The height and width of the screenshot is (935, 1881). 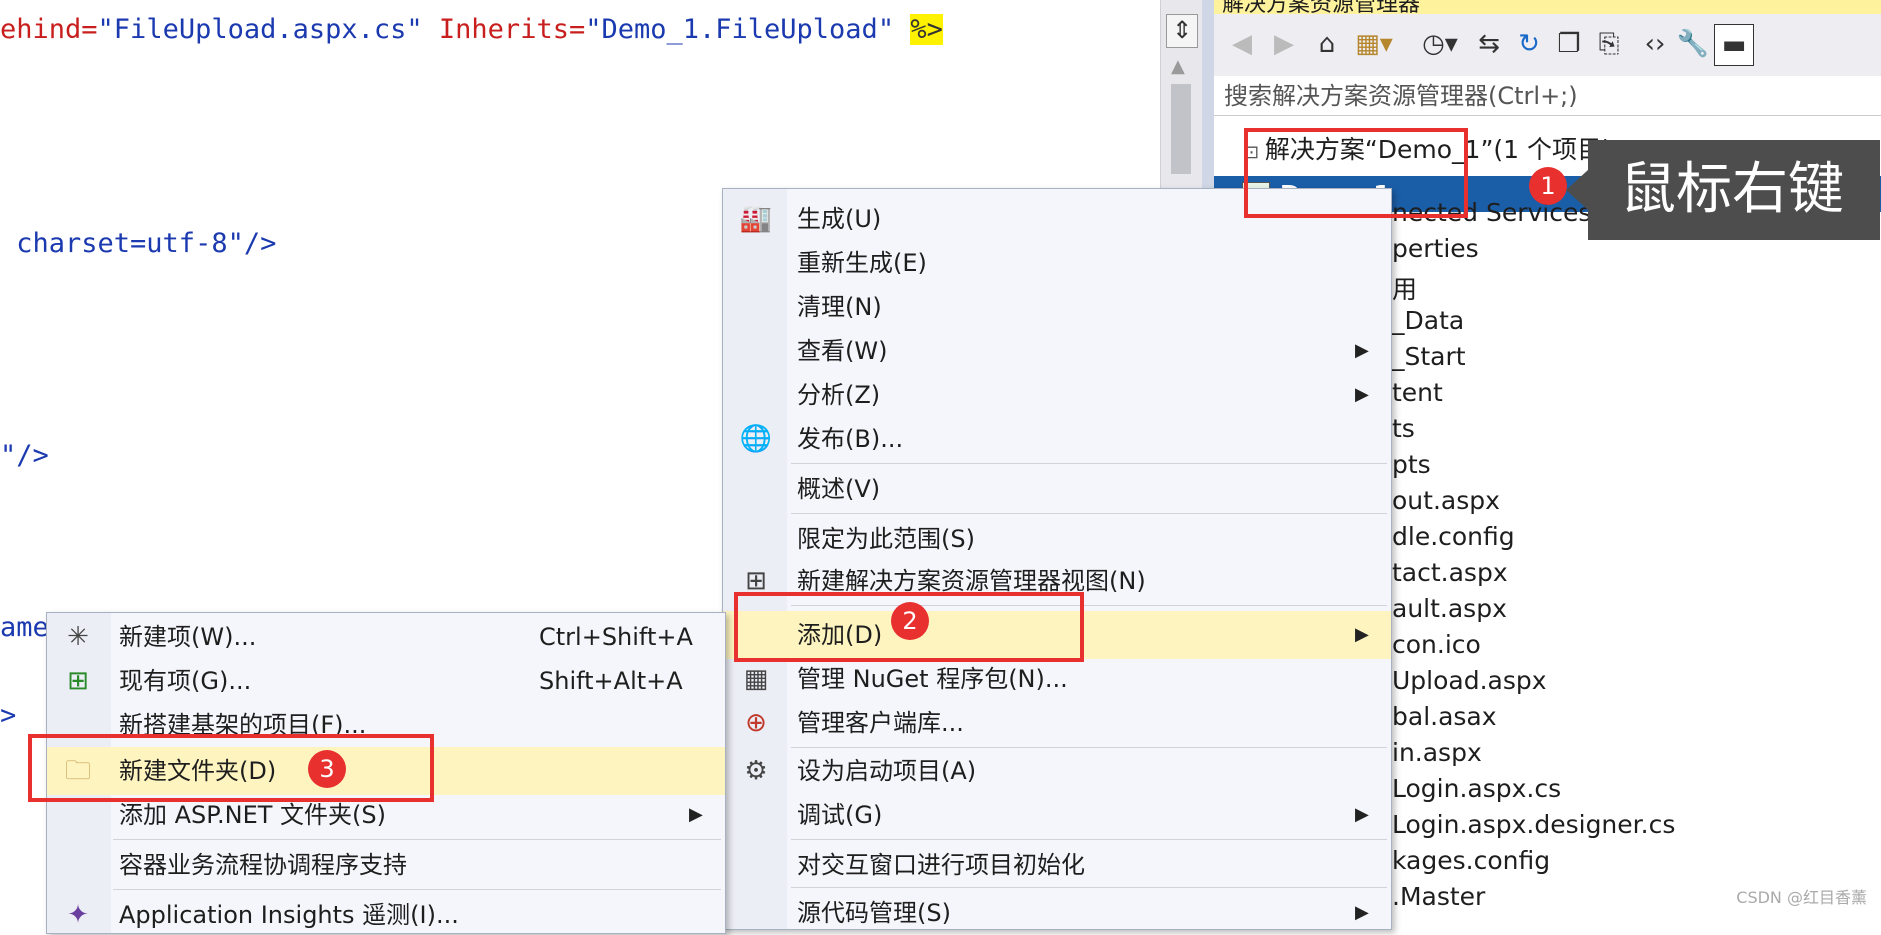 What do you see at coordinates (1577, 190) in the screenshot?
I see `tooltip-pointer` at bounding box center [1577, 190].